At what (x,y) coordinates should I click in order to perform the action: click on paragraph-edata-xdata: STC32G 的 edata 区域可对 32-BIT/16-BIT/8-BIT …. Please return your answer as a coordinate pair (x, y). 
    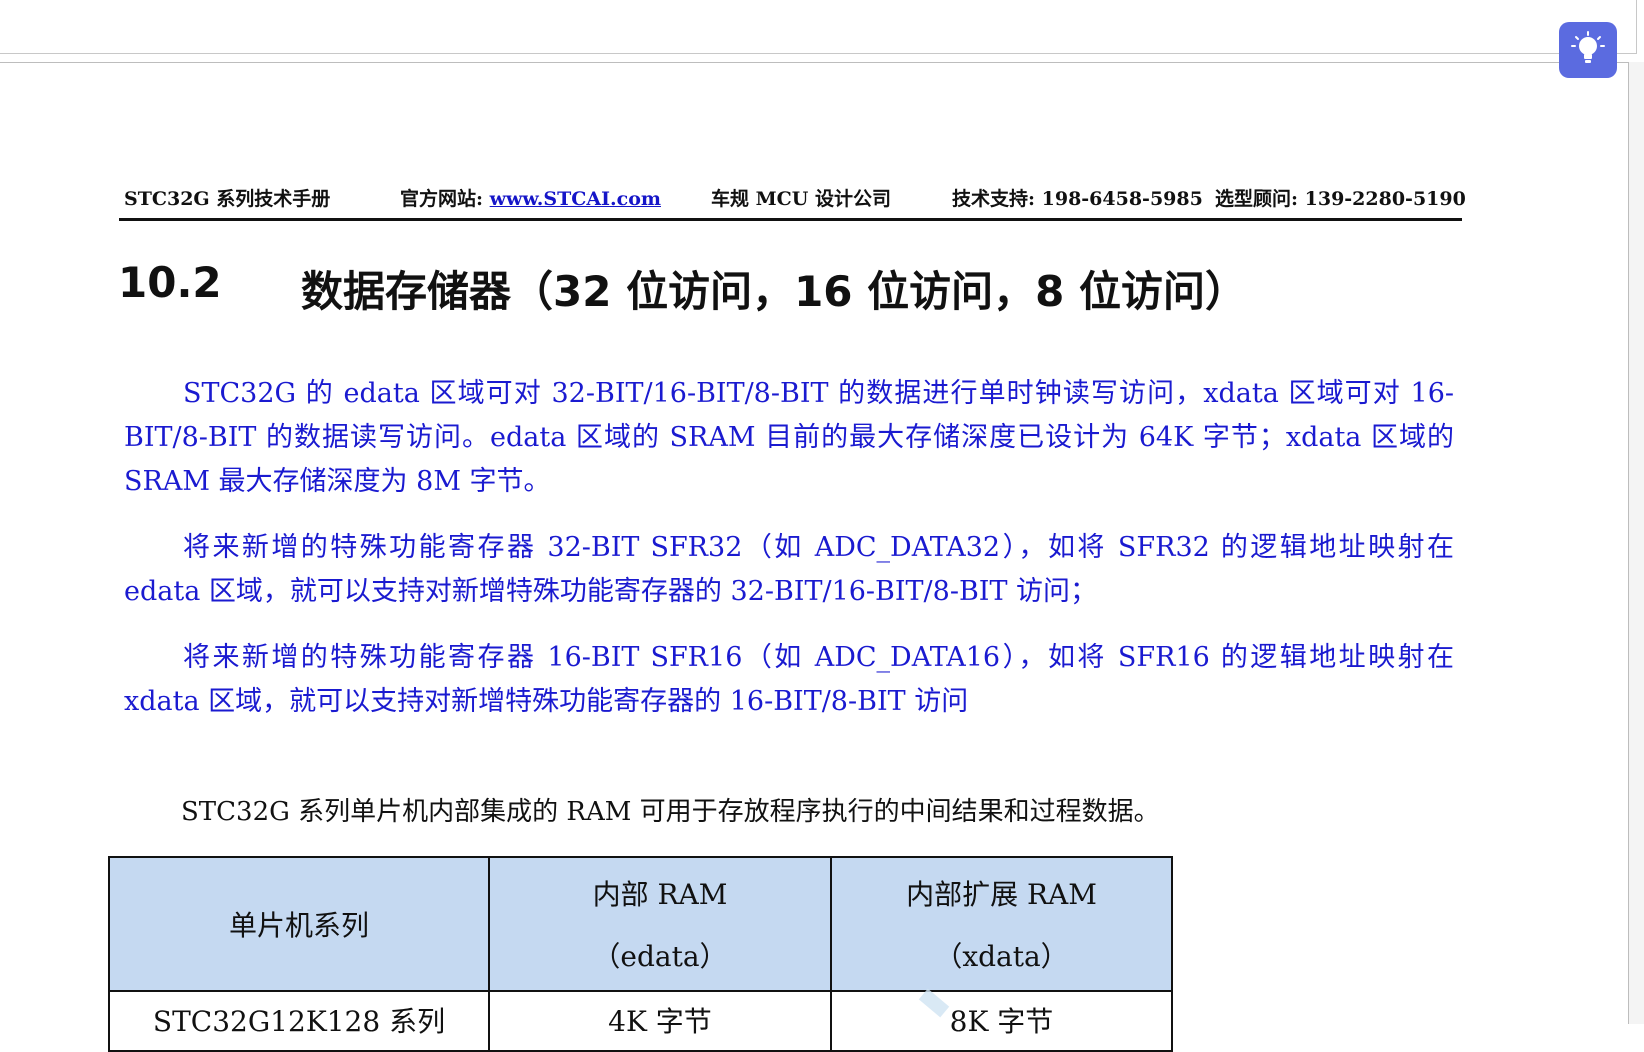
    Looking at the image, I should click on (789, 437).